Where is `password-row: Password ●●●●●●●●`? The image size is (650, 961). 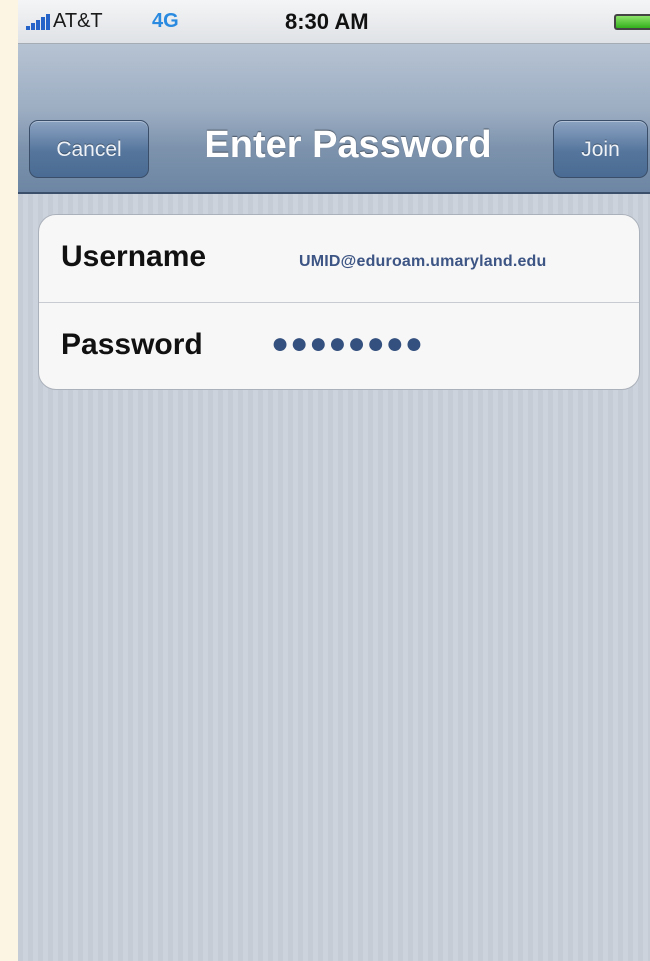 password-row: Password ●●●●●●●● is located at coordinates (339, 346).